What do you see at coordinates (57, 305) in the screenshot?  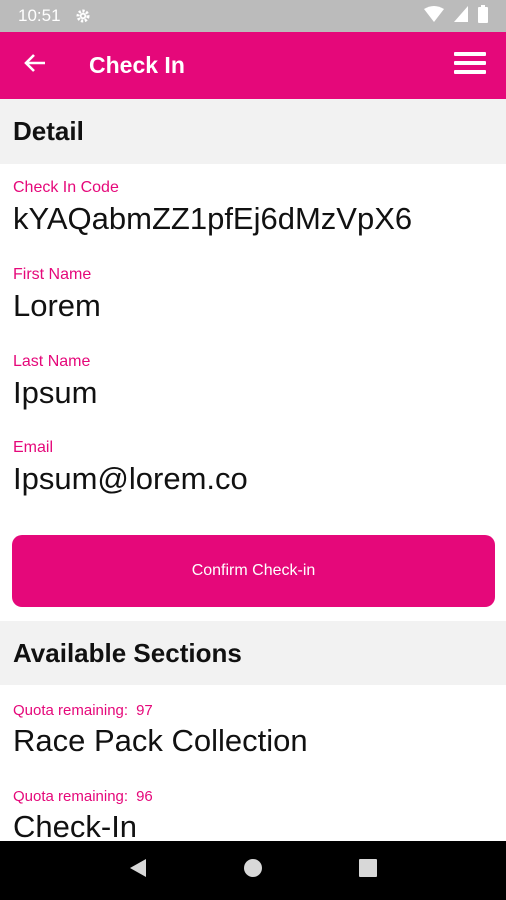 I see `field-value: Lorem` at bounding box center [57, 305].